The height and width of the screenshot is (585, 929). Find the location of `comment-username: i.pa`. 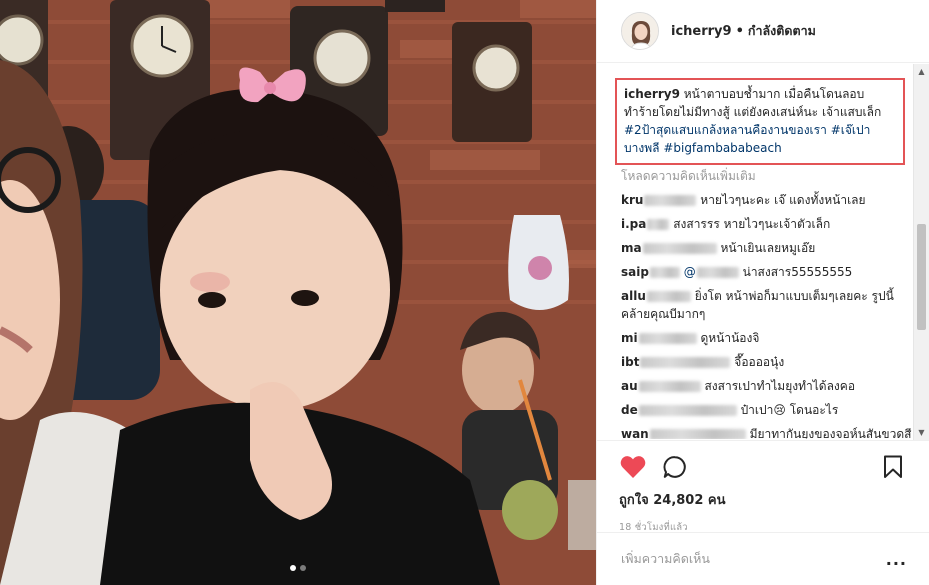

comment-username: i.pa is located at coordinates (633, 224).